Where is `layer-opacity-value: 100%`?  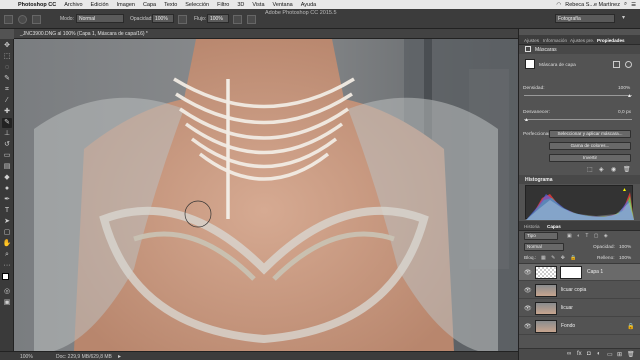 layer-opacity-value: 100% is located at coordinates (625, 247).